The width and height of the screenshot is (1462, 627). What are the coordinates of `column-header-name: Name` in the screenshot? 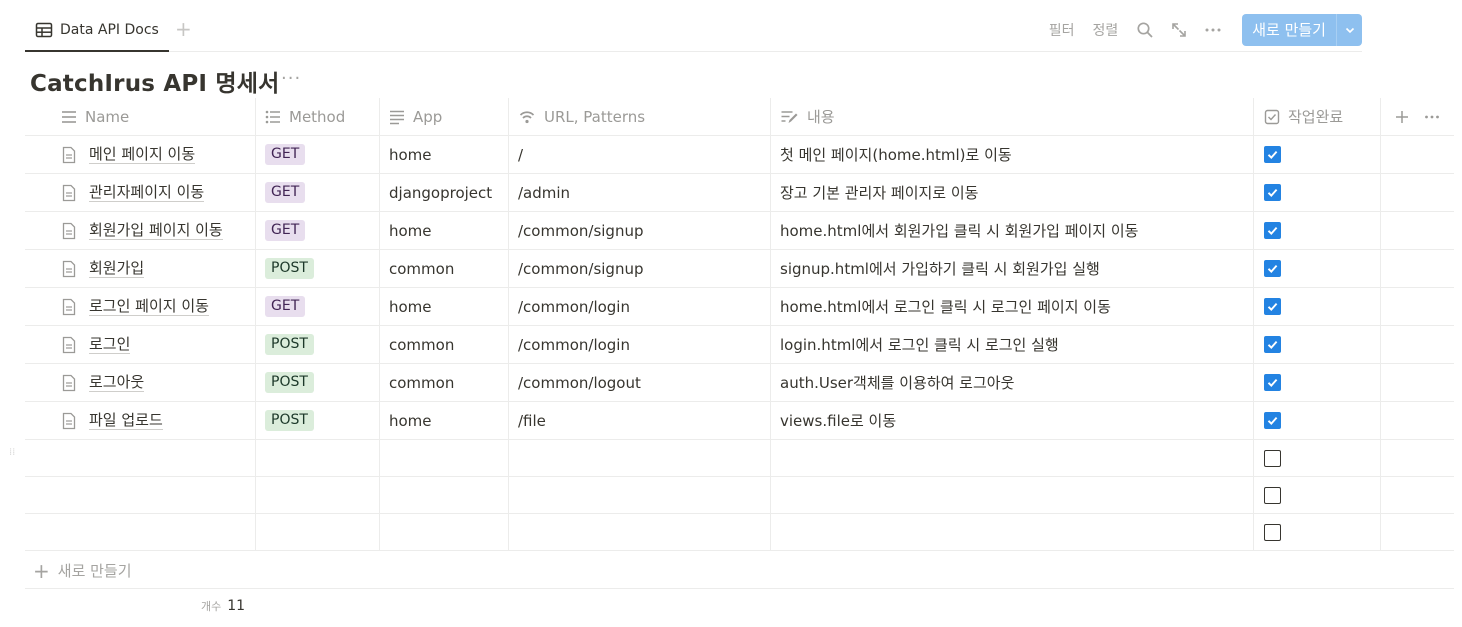 It's located at (140, 116).